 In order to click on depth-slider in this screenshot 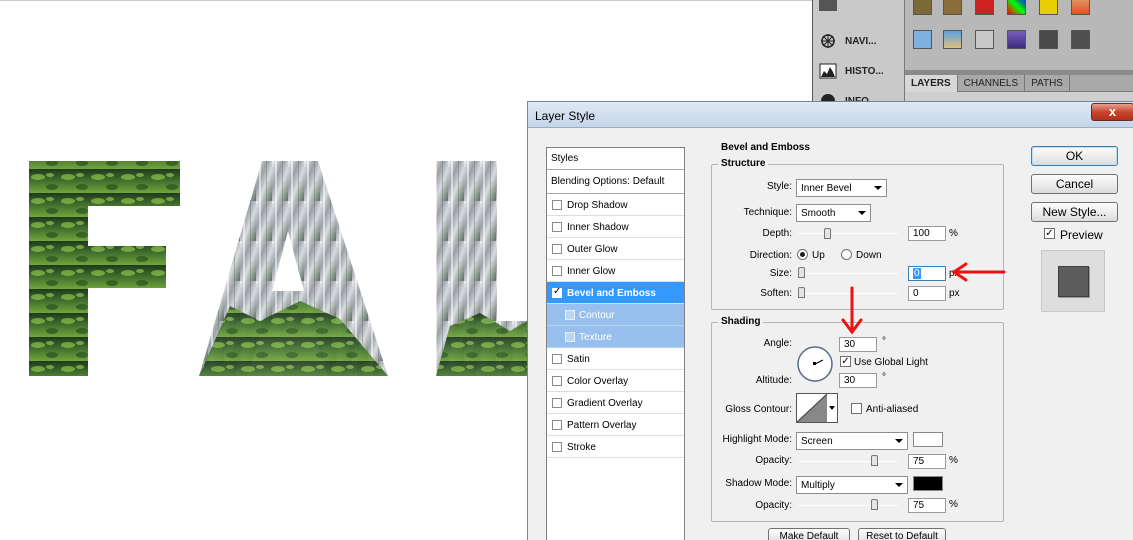, I will do `click(848, 233)`.